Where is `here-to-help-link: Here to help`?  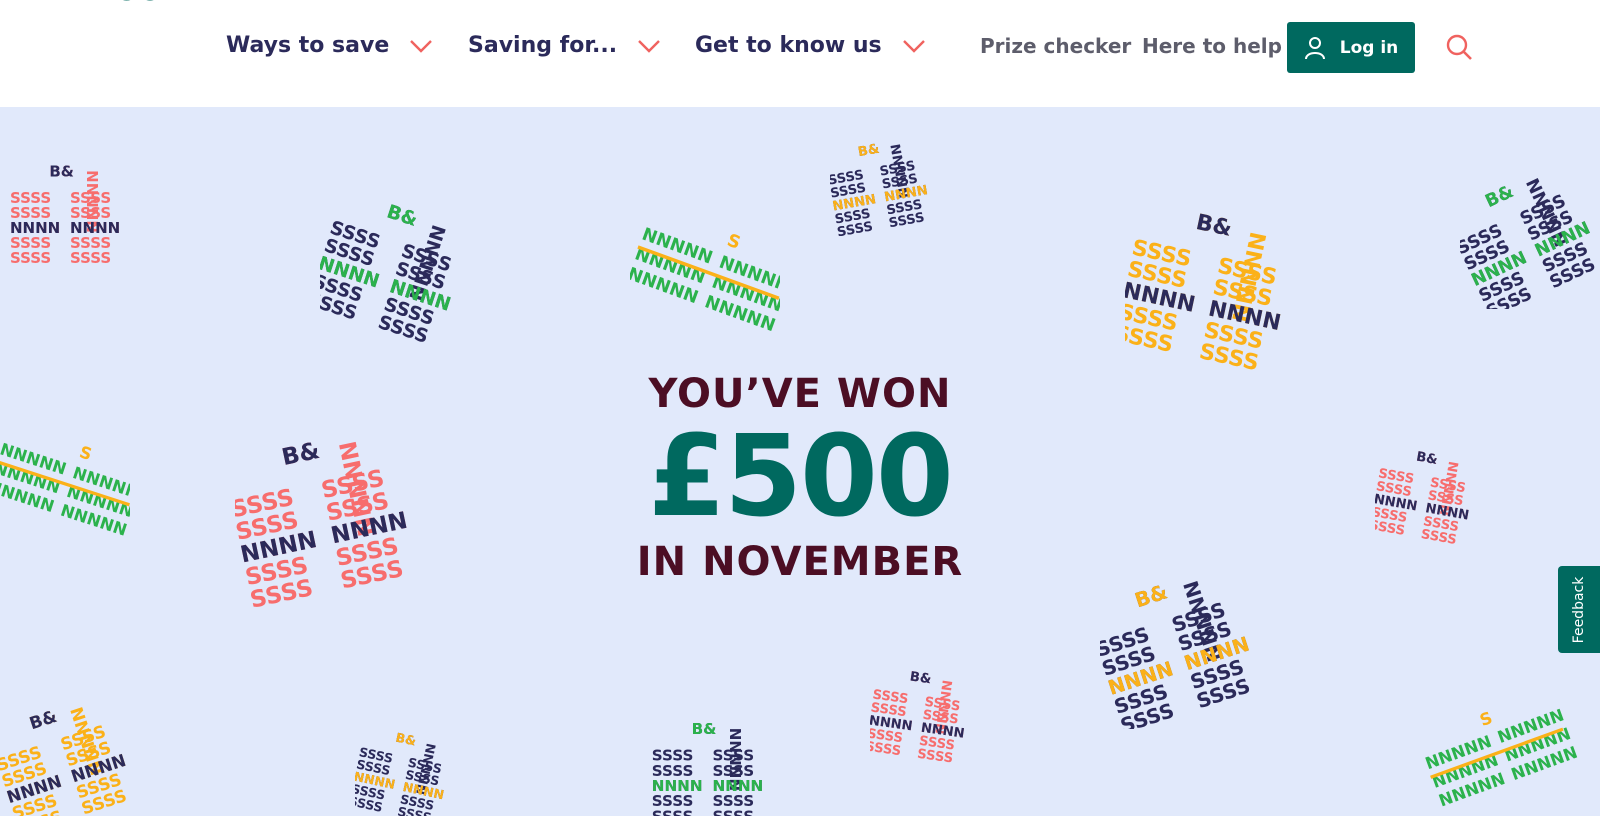 here-to-help-link: Here to help is located at coordinates (1212, 46).